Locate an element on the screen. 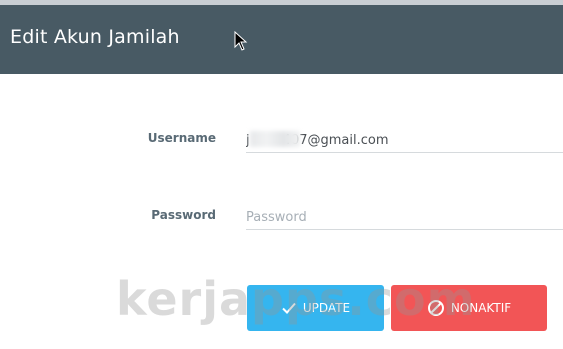 Image resolution: width=563 pixels, height=349 pixels. redacted-username-blur is located at coordinates (275, 139).